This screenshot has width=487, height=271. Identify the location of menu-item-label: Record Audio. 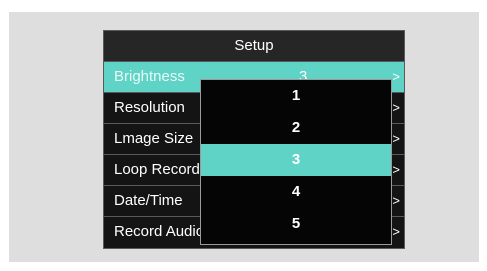
(159, 231).